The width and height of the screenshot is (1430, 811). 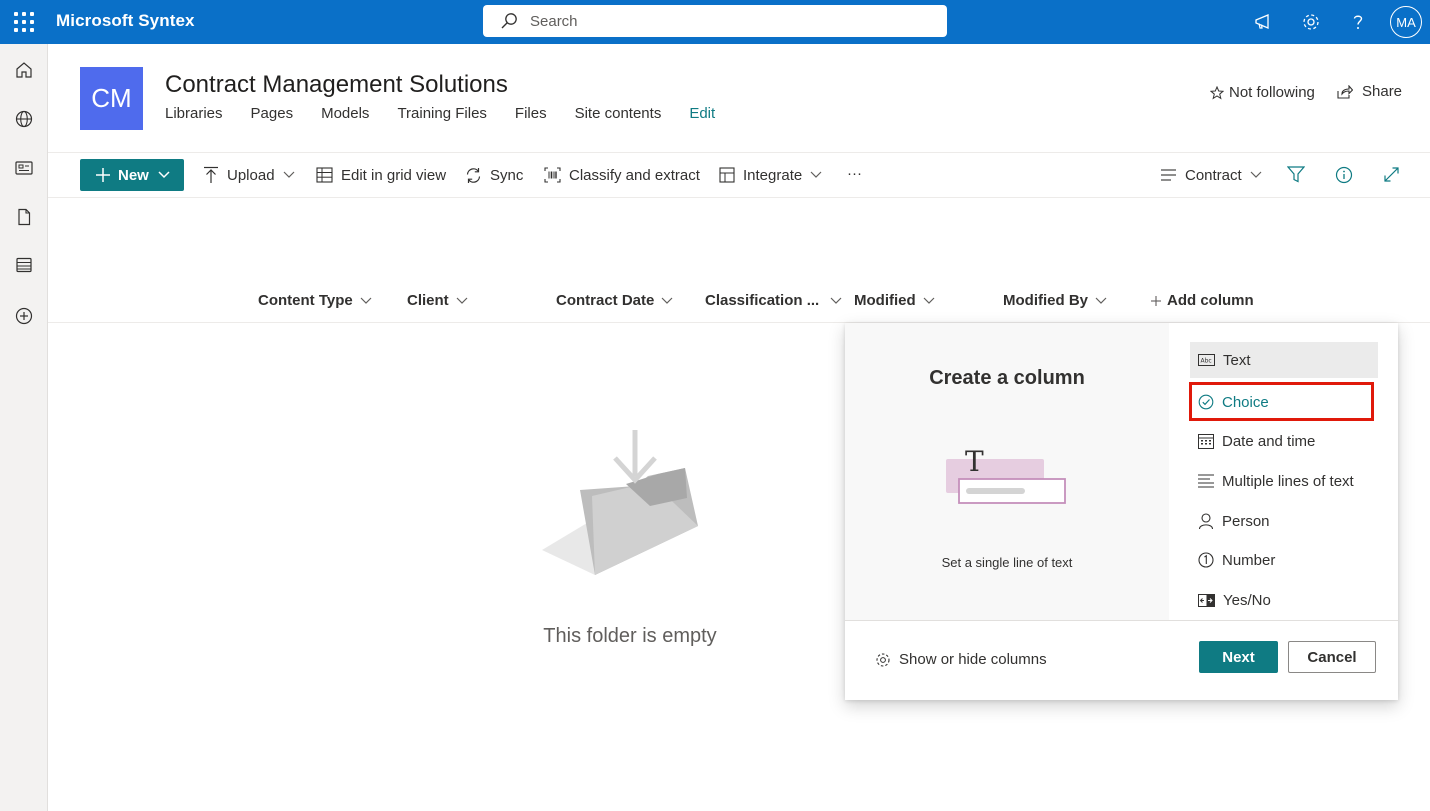 What do you see at coordinates (1206, 361) in the screenshot?
I see `svg-text: Abc` at bounding box center [1206, 361].